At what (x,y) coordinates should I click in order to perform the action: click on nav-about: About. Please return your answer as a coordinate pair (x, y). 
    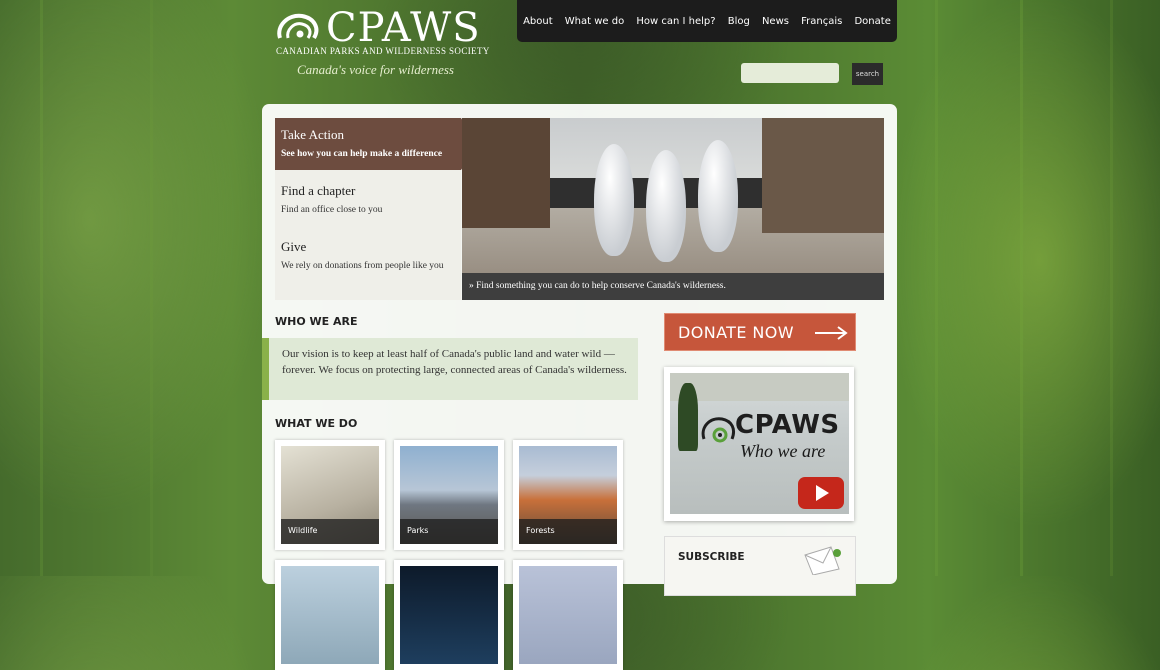
    Looking at the image, I should click on (538, 21).